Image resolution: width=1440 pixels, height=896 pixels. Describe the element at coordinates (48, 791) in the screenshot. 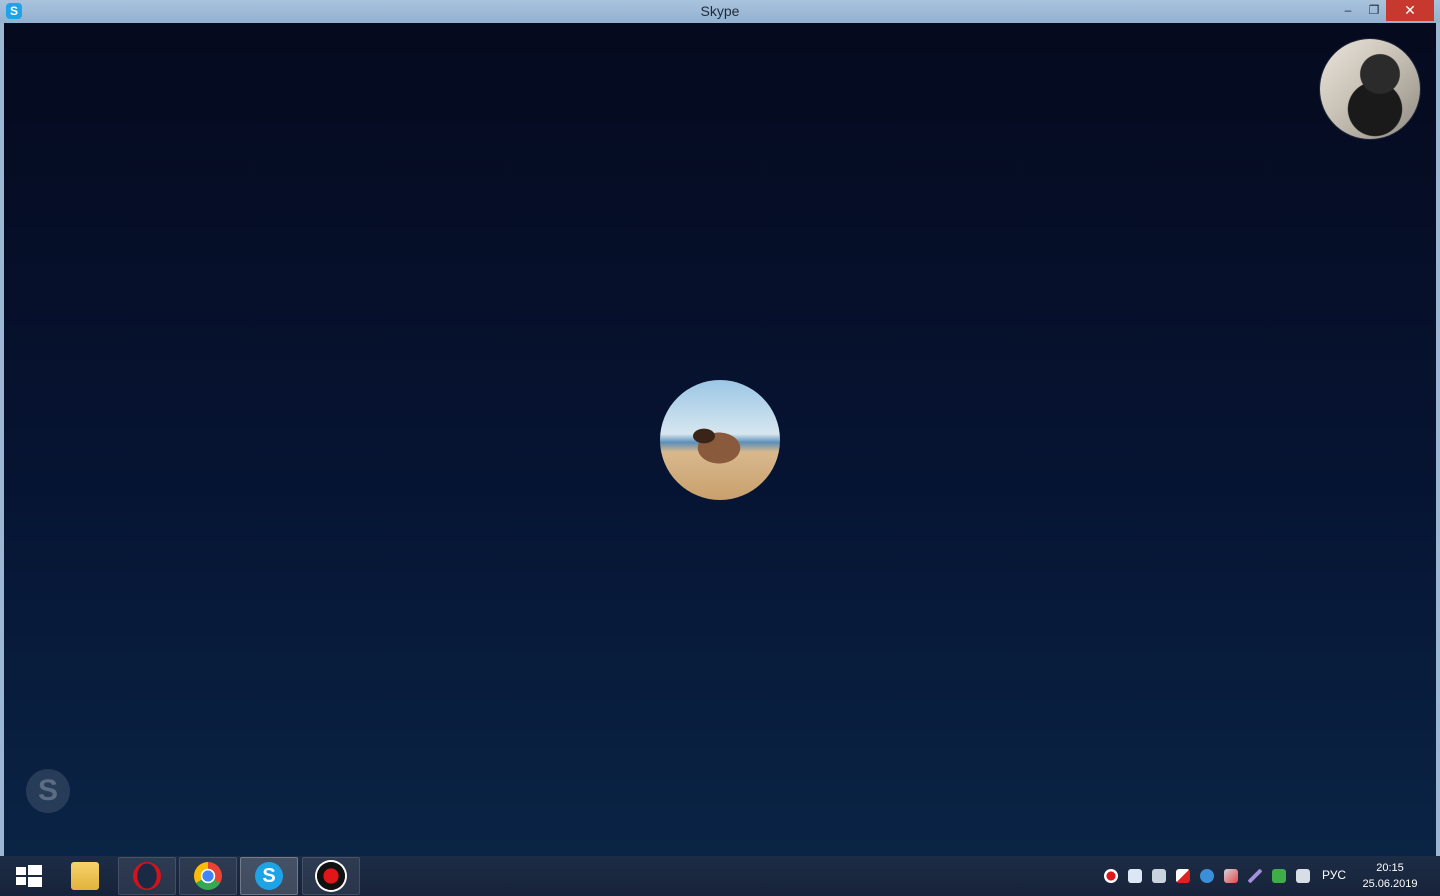

I see `skype-logo-icon: S` at that location.